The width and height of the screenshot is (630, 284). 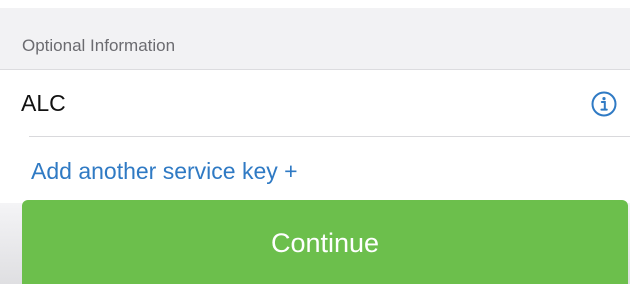 What do you see at coordinates (43, 103) in the screenshot?
I see `service-key-label: ALC` at bounding box center [43, 103].